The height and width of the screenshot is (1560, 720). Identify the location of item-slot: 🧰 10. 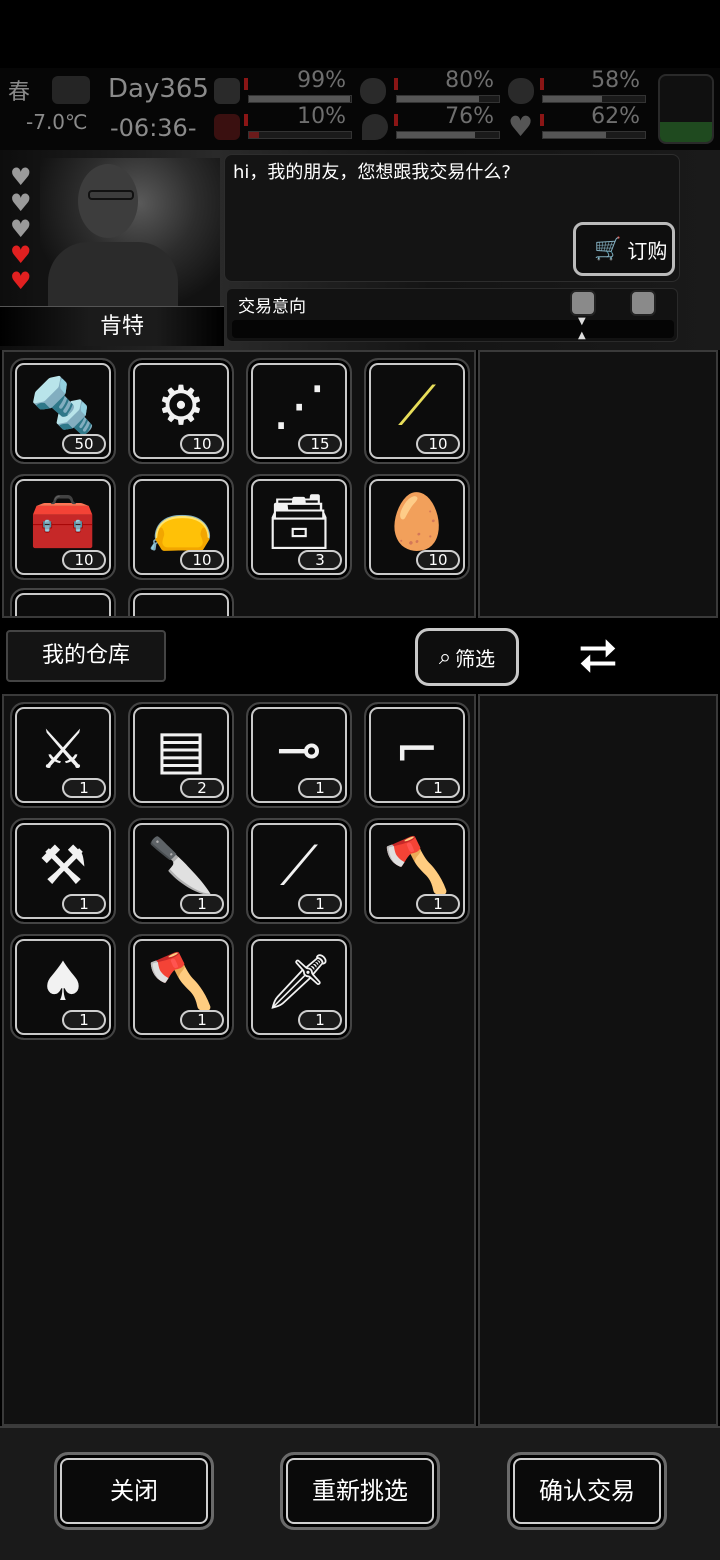
(63, 527).